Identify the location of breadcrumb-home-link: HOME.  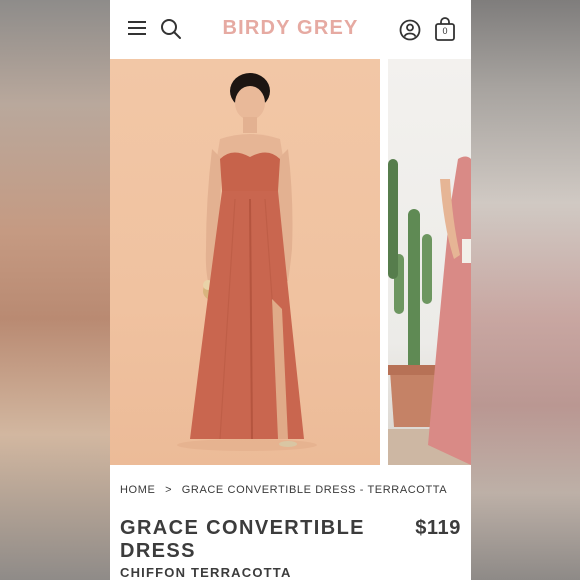
(137, 490).